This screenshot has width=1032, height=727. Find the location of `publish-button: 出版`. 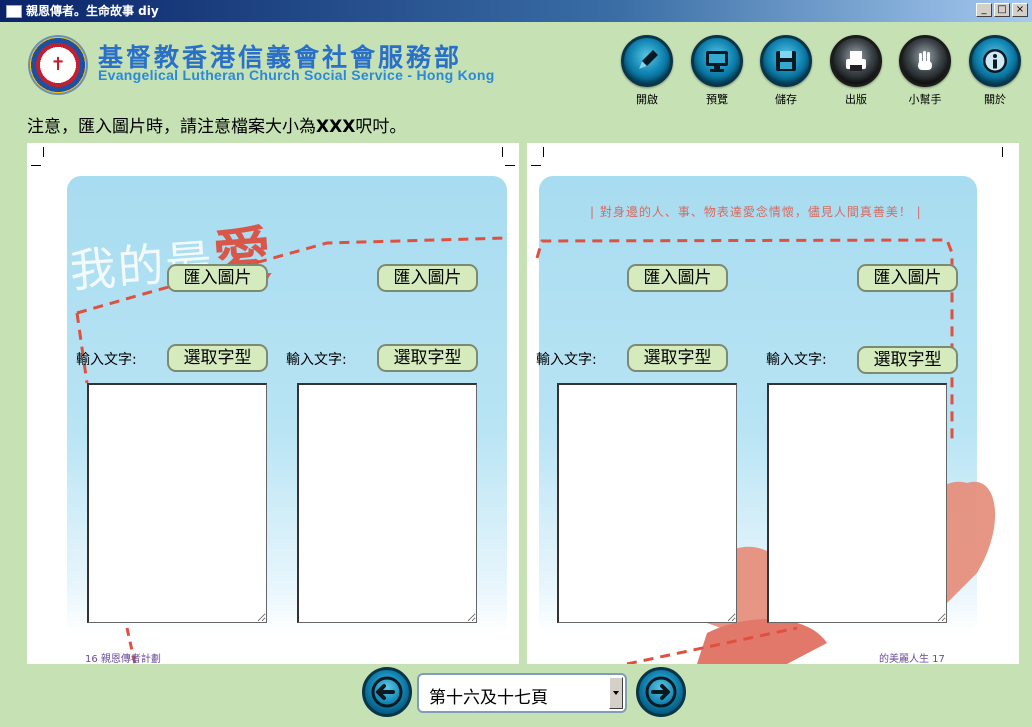

publish-button: 出版 is located at coordinates (856, 71).